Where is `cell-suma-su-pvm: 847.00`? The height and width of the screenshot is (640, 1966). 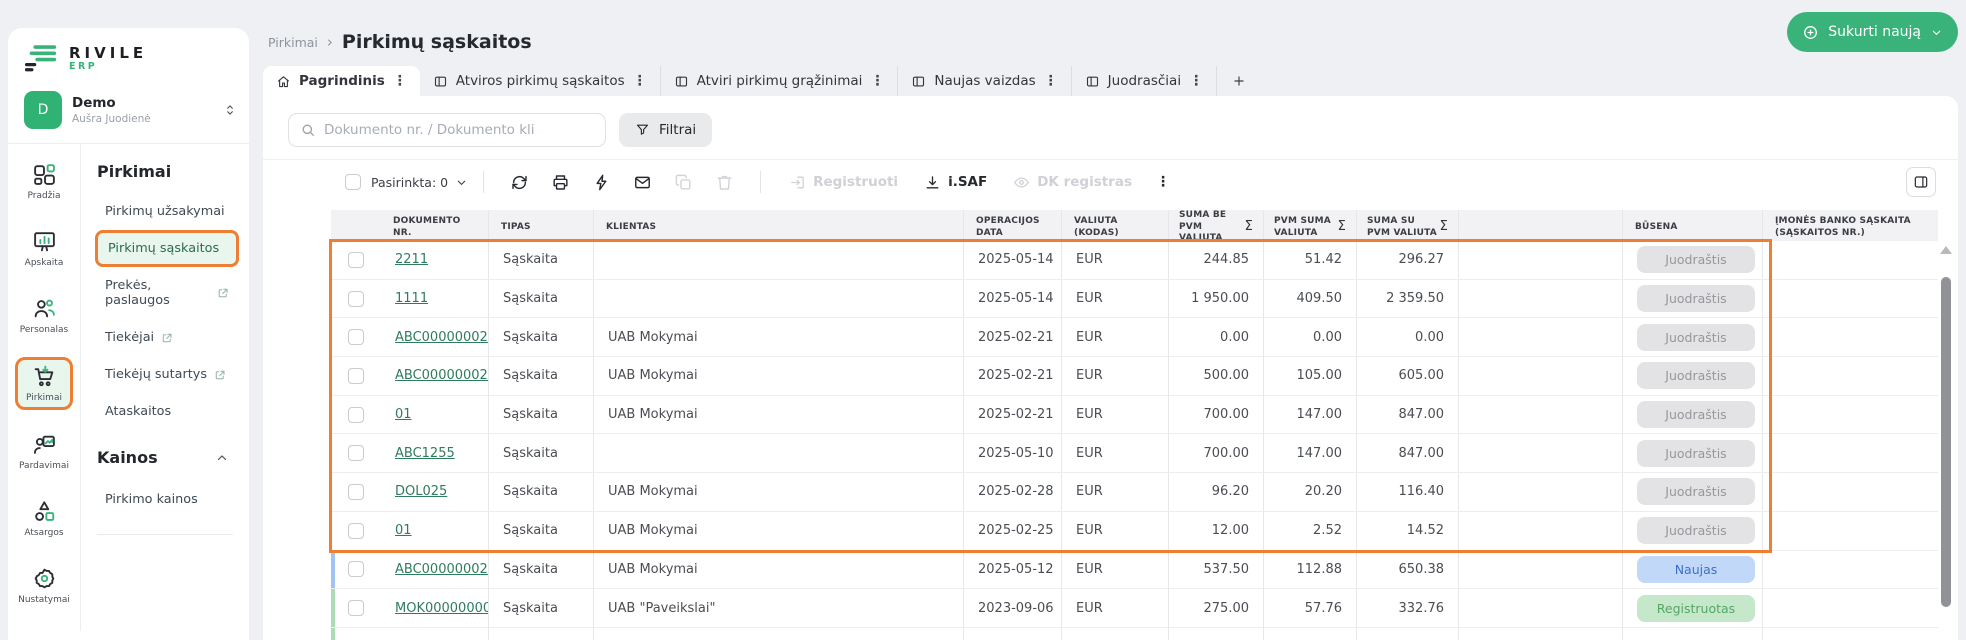
cell-suma-su-pvm: 847.00 is located at coordinates (1407, 414).